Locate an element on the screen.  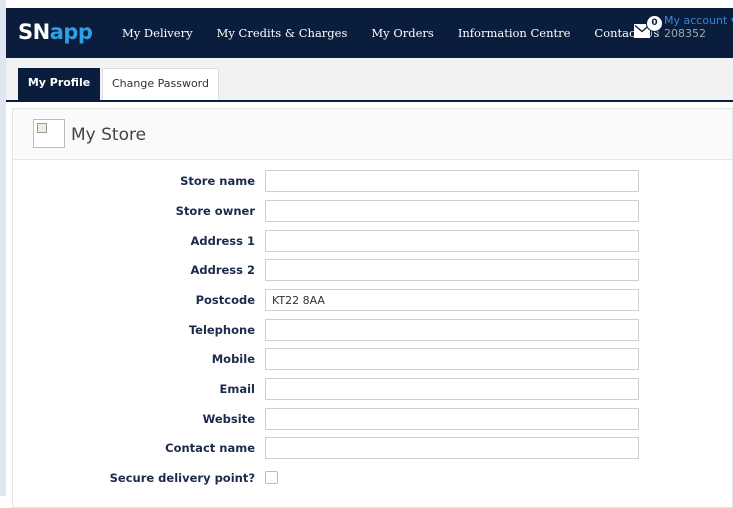
nav-my-delivery: My Delivery is located at coordinates (157, 33).